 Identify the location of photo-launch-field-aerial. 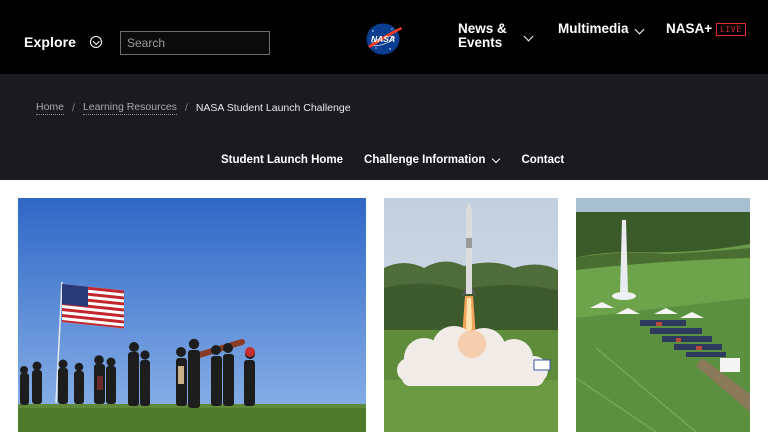
(663, 315).